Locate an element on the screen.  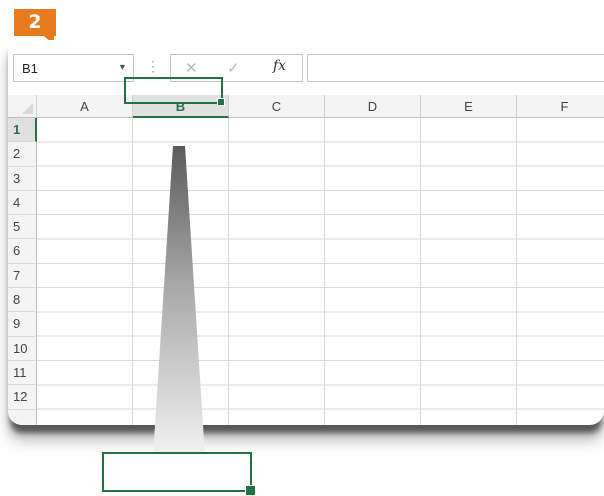
row-header: 6 is located at coordinates (22, 251).